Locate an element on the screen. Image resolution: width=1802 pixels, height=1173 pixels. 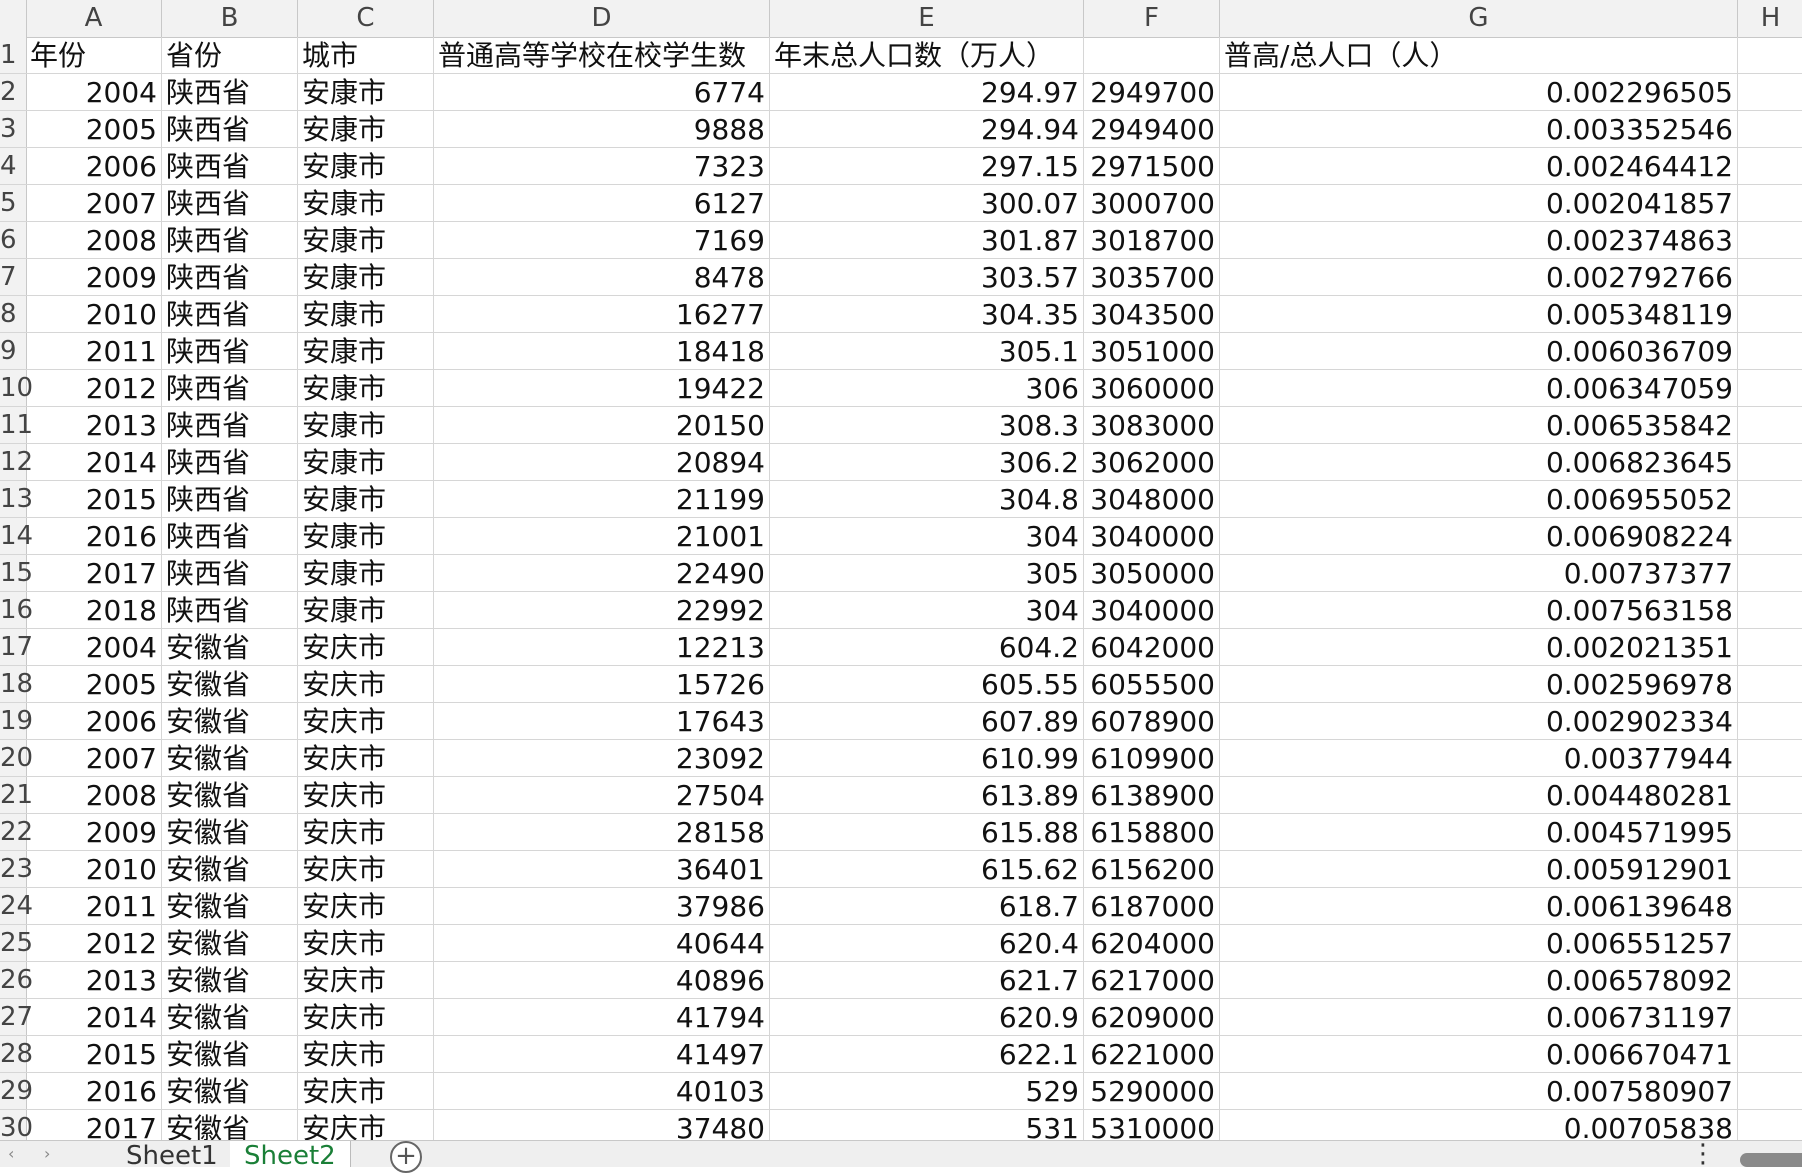
table-cell: 0.004571995 is located at coordinates (1479, 832).